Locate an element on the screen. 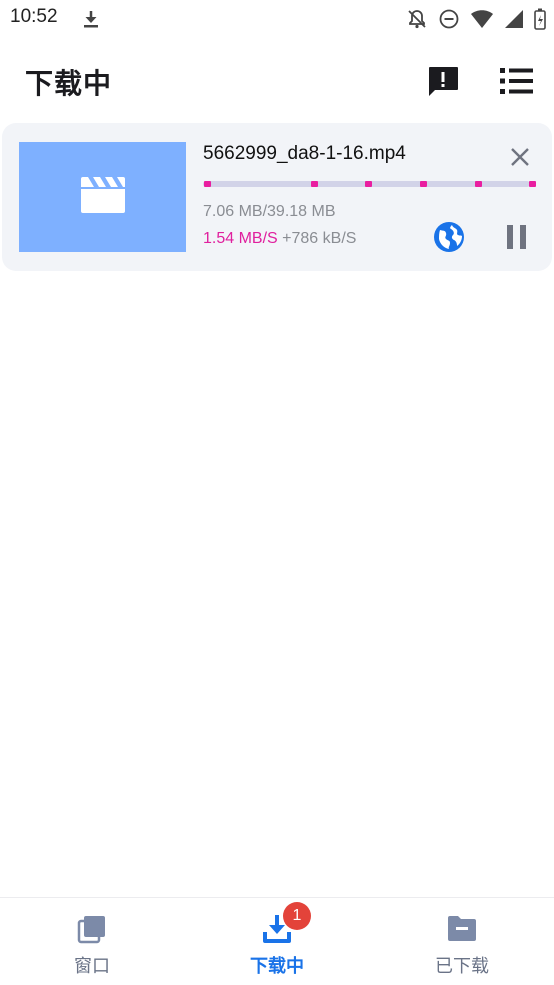 The image size is (554, 985). nav-label-downloaded: 已下载 is located at coordinates (462, 966).